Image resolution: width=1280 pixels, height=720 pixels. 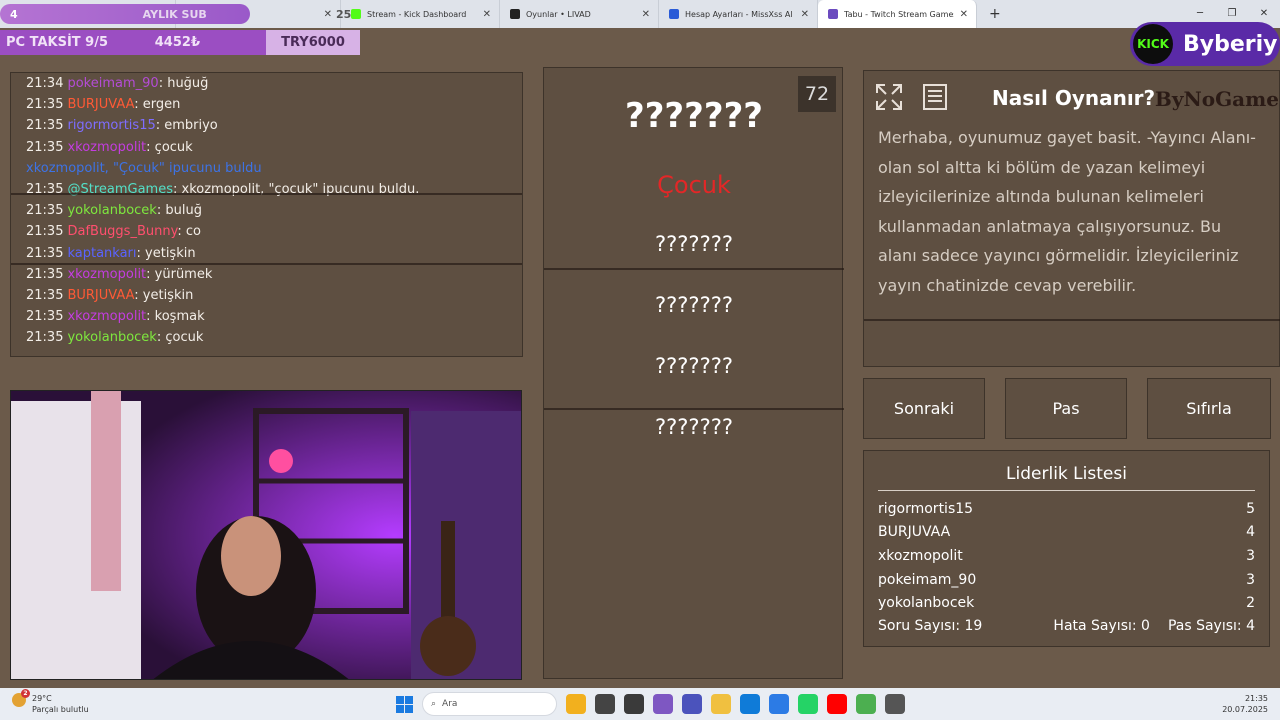 I want to click on weather-widget: 2 29°C Parçalı bulutlu, so click(x=50, y=702).